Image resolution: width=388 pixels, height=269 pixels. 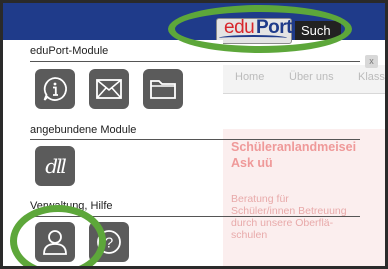 I want to click on background-heading: Schüleranlandmeisei Ask uü, so click(x=293, y=155).